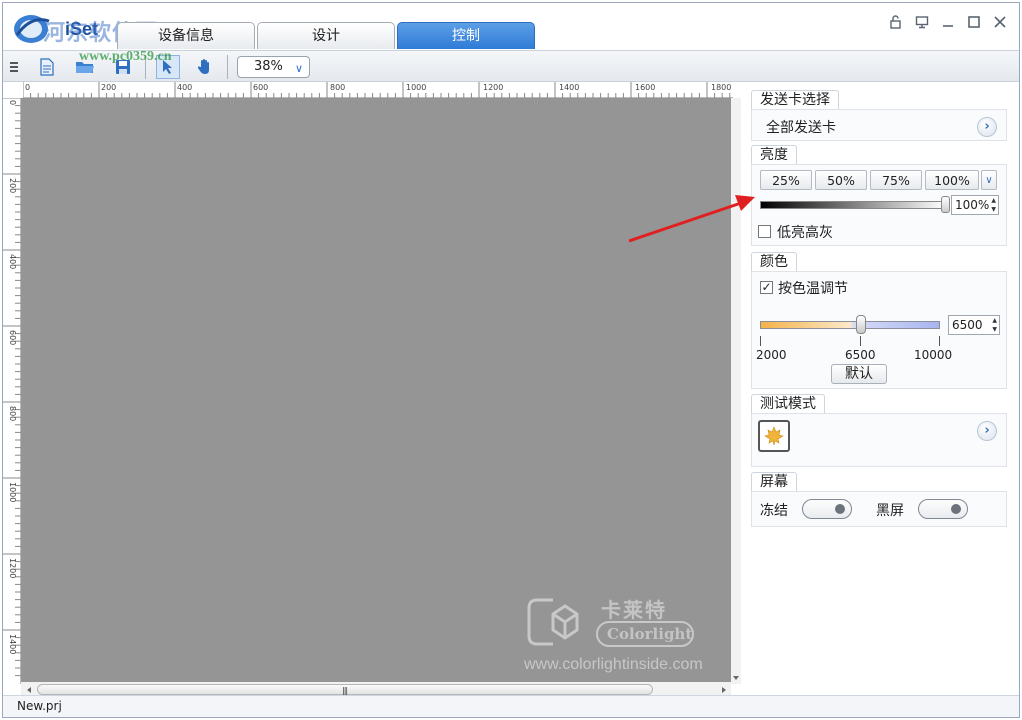 This screenshot has height=720, width=1022. What do you see at coordinates (933, 355) in the screenshot?
I see `tick-label-max: 10000` at bounding box center [933, 355].